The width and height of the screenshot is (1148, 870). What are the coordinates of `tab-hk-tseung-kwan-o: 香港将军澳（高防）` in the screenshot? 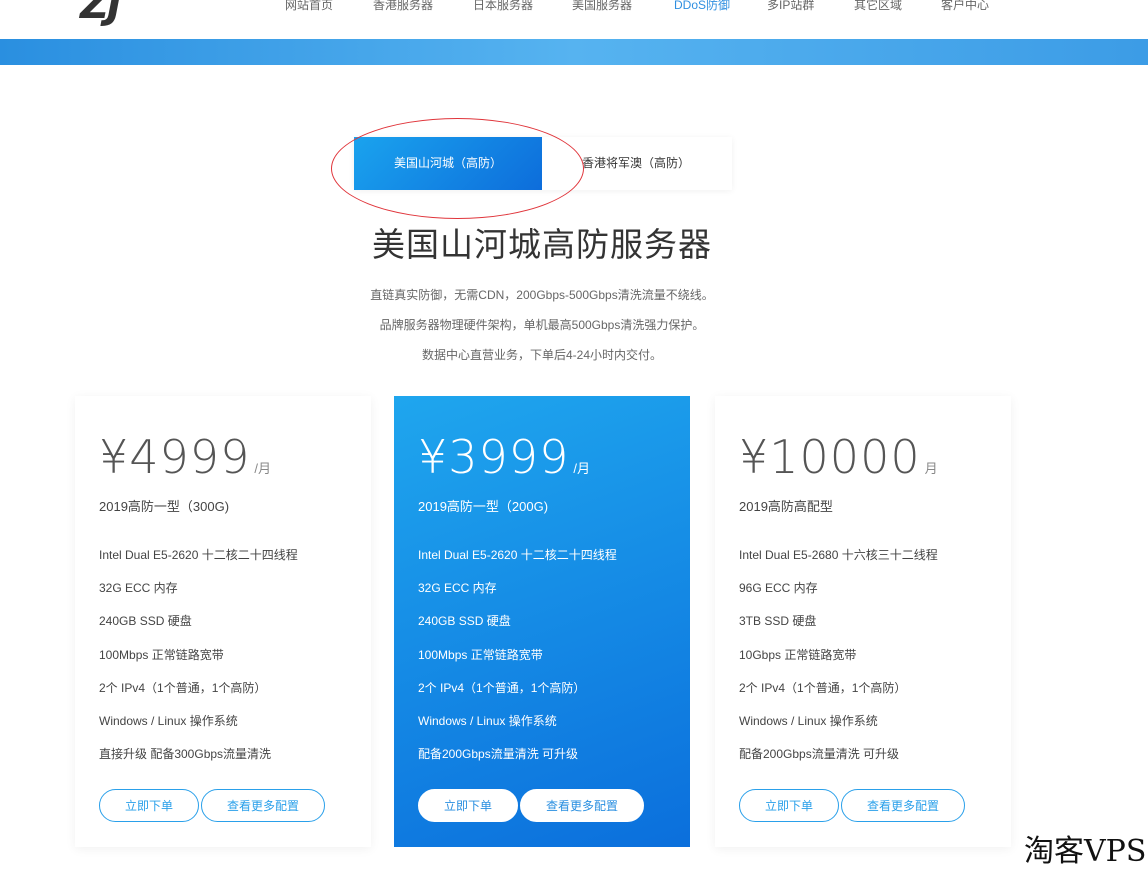 It's located at (637, 163).